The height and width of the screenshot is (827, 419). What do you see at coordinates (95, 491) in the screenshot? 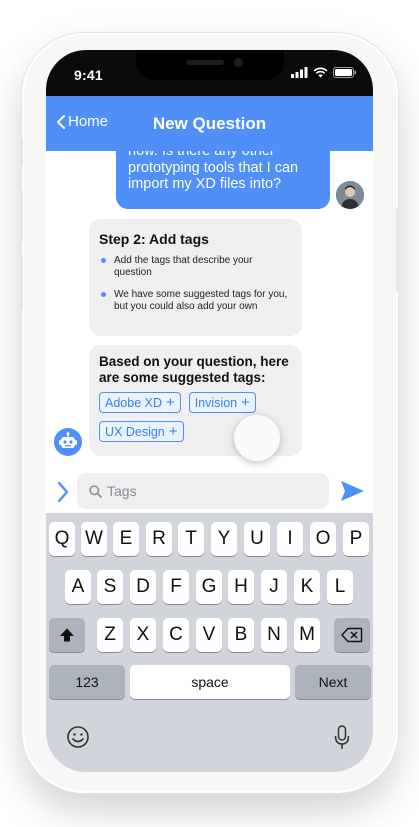
I see `search-icon` at bounding box center [95, 491].